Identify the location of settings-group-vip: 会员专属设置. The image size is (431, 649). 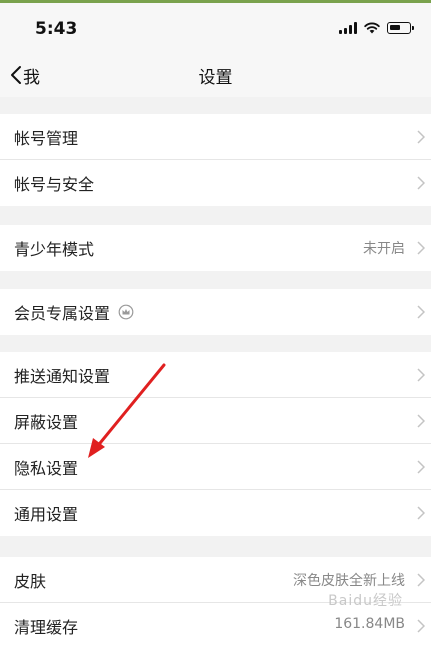
(215, 312).